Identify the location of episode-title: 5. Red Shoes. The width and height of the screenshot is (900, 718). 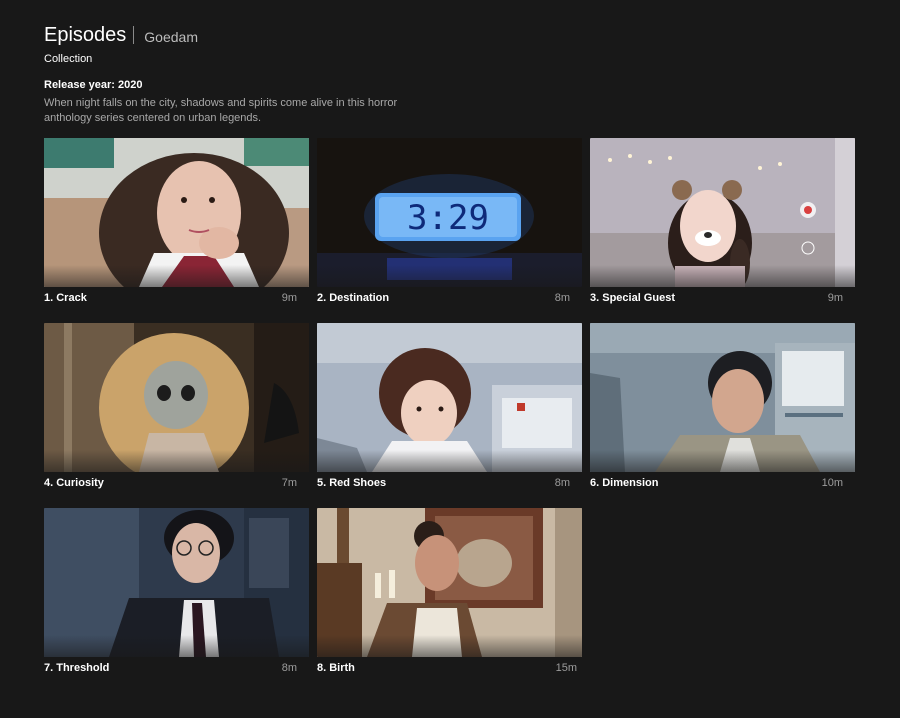
(352, 482).